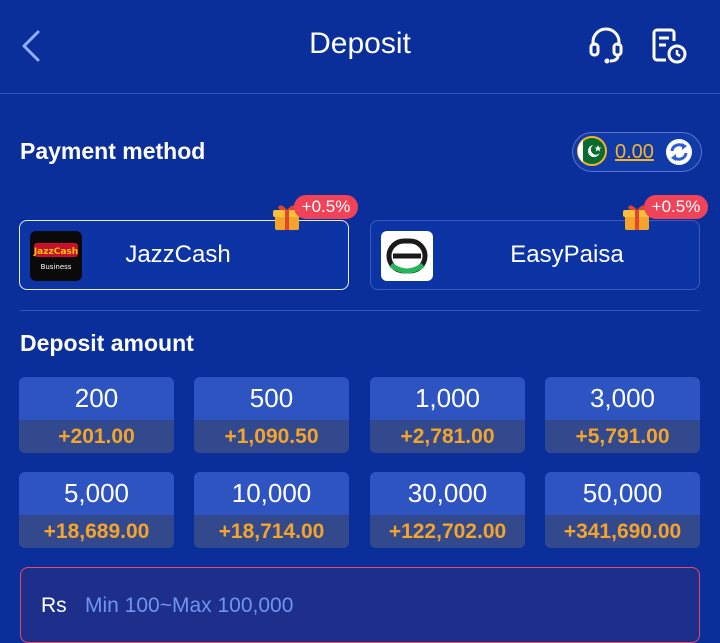 This screenshot has width=720, height=643. I want to click on payment-method-label: Payment method, so click(113, 151).